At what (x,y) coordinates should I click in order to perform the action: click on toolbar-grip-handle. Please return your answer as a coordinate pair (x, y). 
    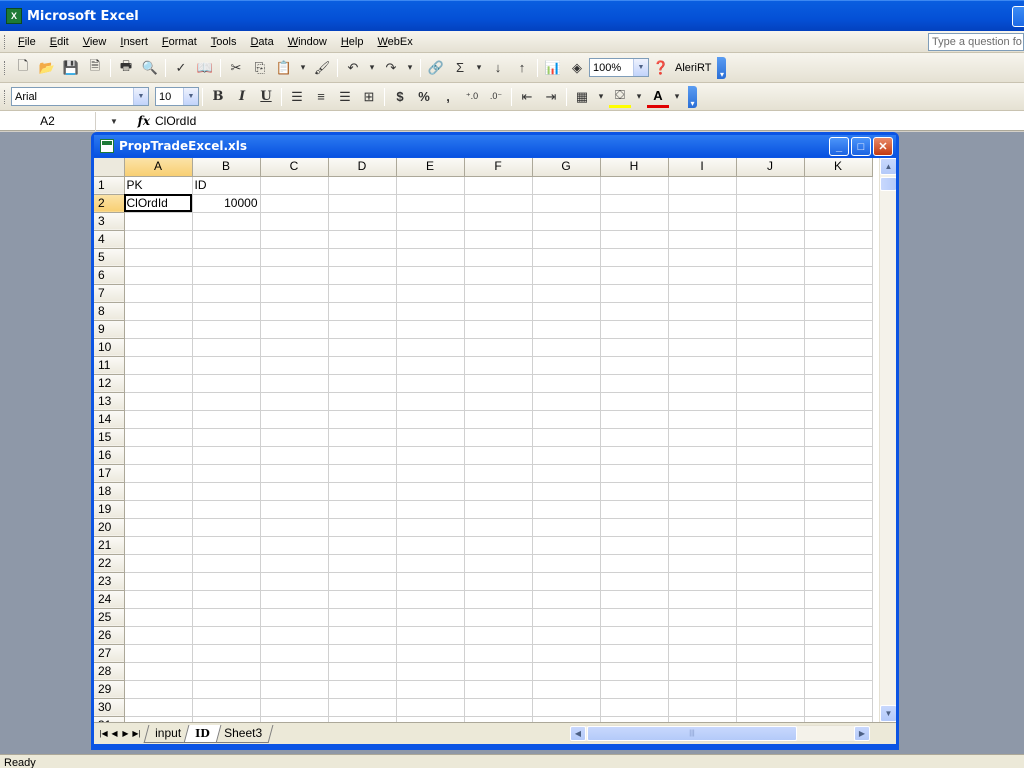
    Looking at the image, I should click on (5, 67).